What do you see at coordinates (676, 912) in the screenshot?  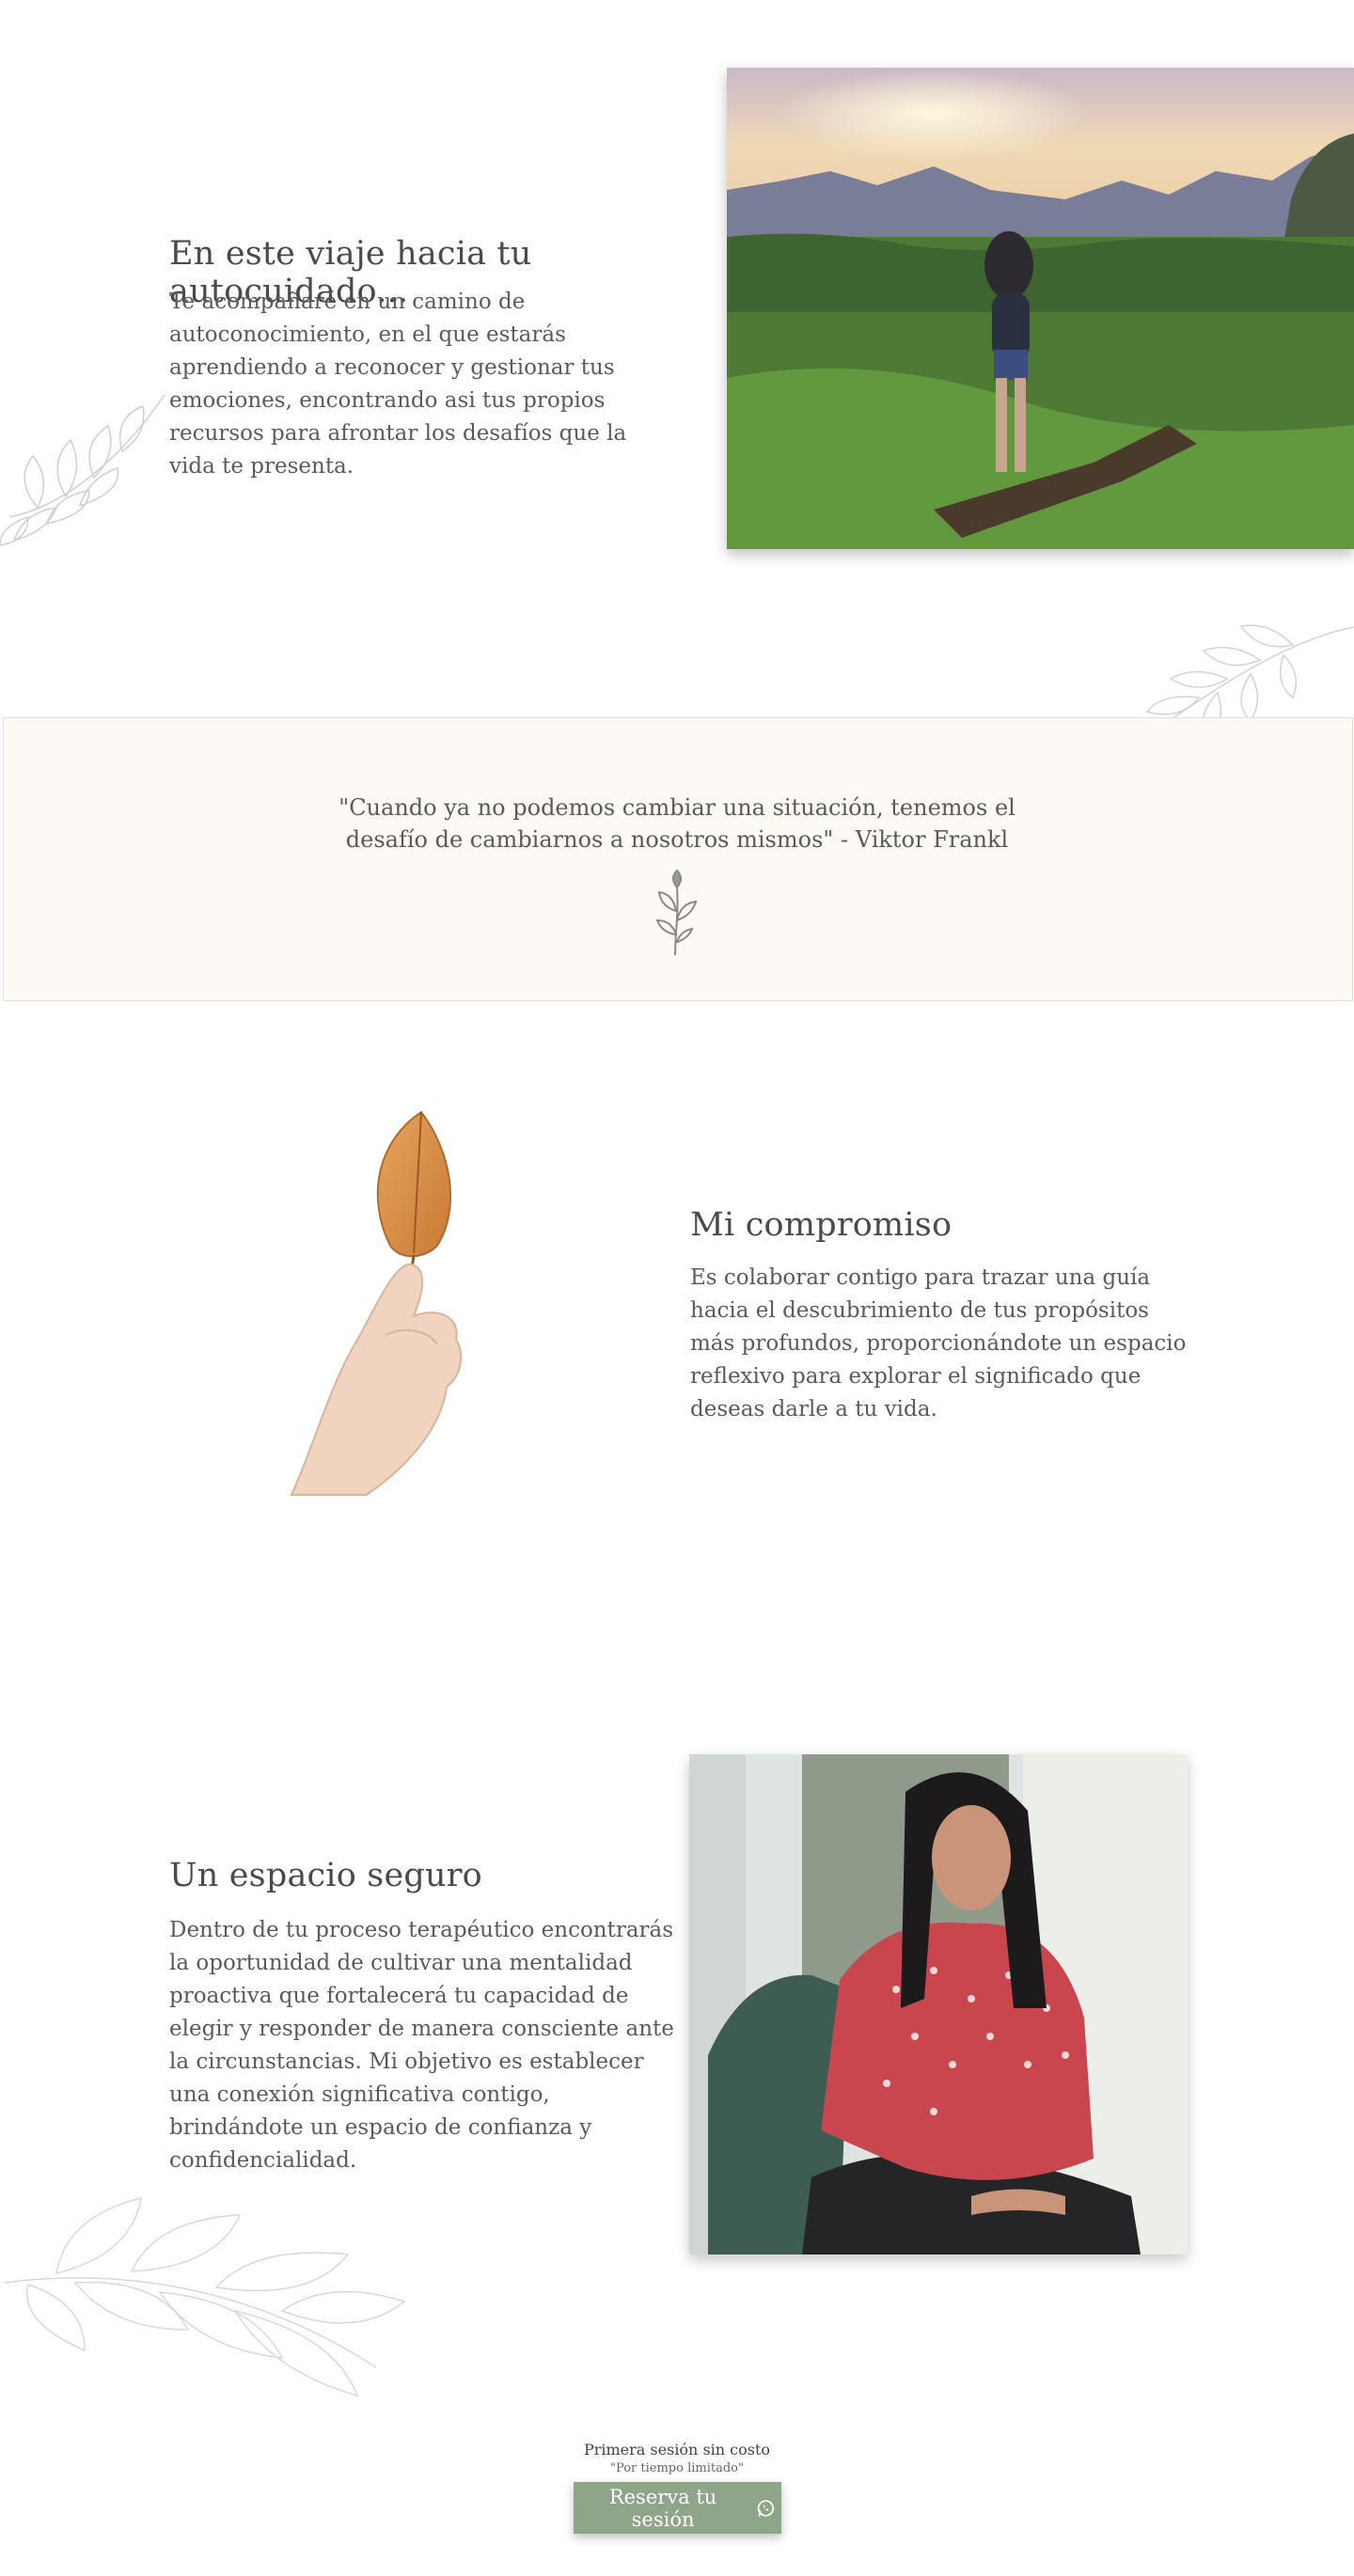 I see `flower-sprig-icon` at bounding box center [676, 912].